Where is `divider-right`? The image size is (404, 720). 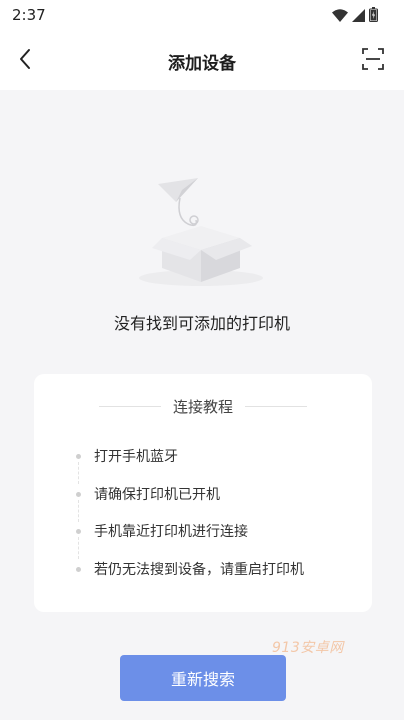 divider-right is located at coordinates (276, 406).